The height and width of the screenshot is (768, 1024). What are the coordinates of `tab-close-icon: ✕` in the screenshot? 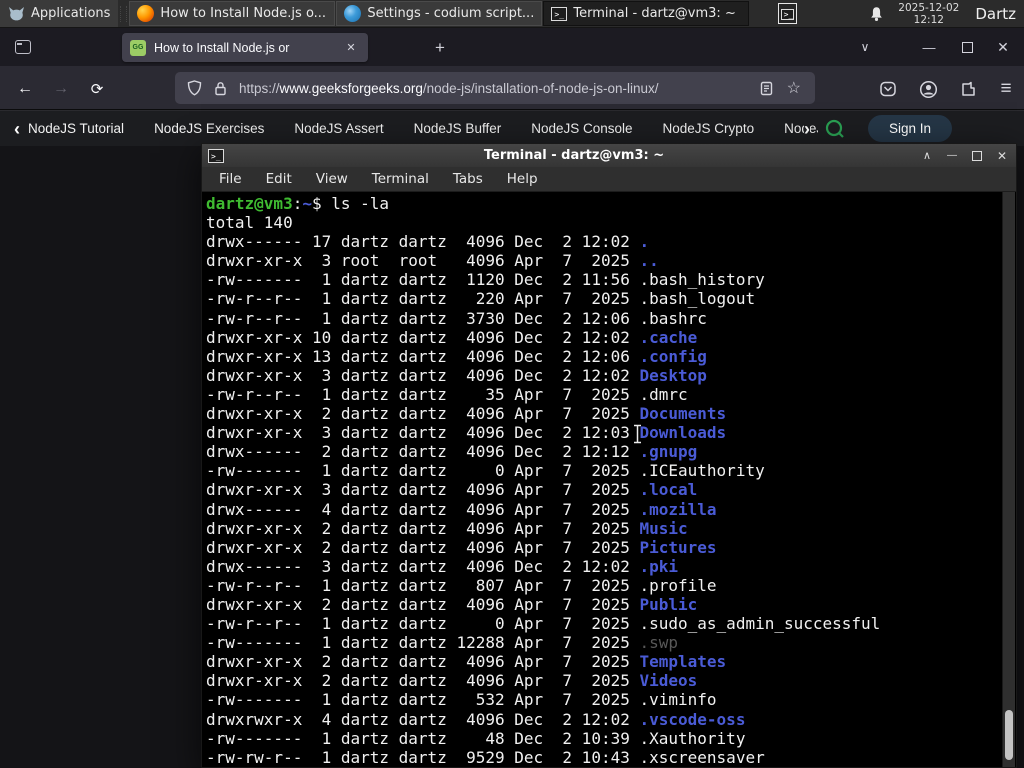 It's located at (351, 48).